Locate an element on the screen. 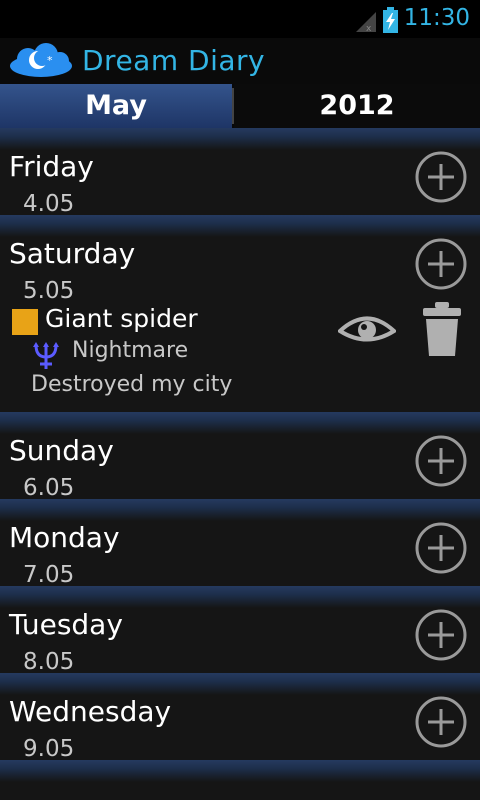  day-entry: Friday 4.05 is located at coordinates (240, 183).